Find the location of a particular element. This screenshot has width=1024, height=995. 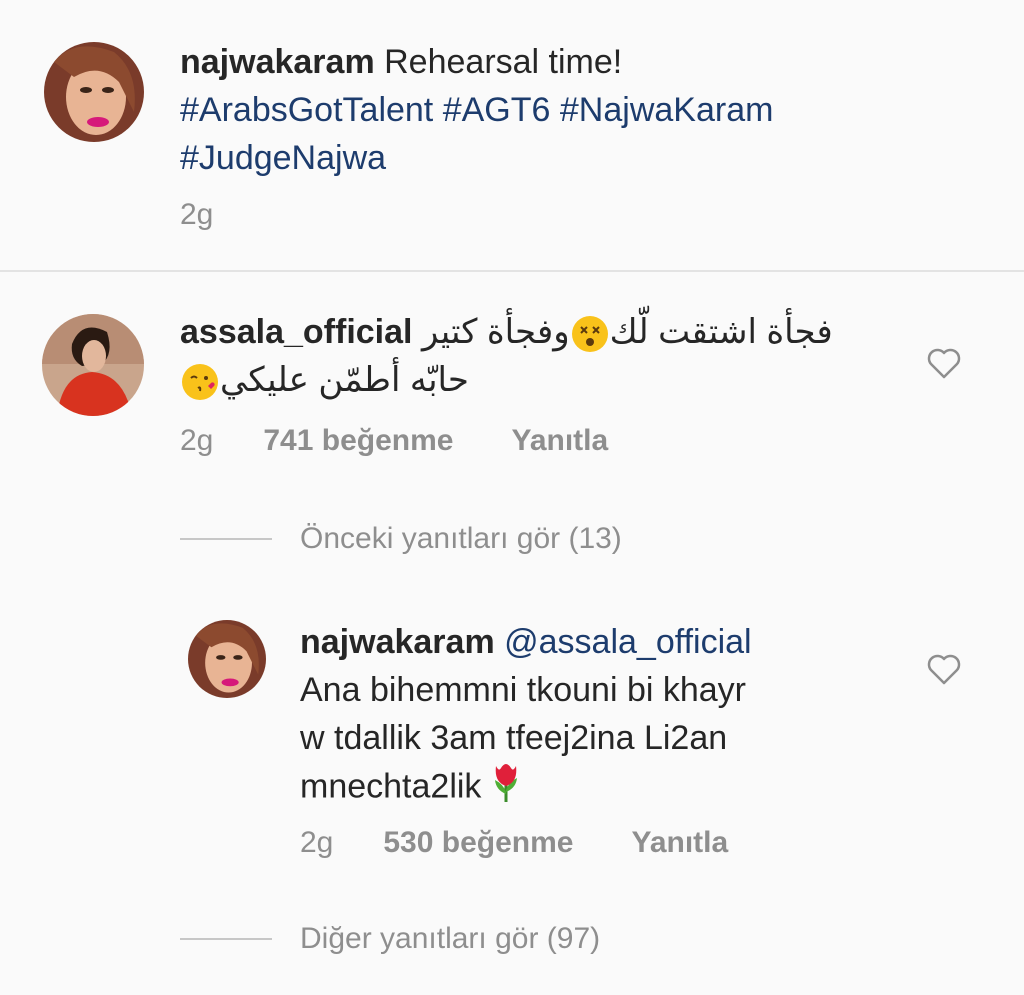

reply-time: 2g is located at coordinates (317, 842).